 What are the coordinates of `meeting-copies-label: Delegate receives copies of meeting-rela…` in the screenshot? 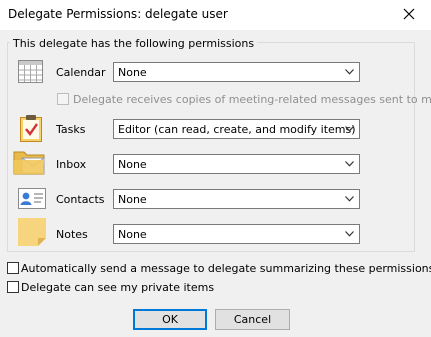 It's located at (252, 99).